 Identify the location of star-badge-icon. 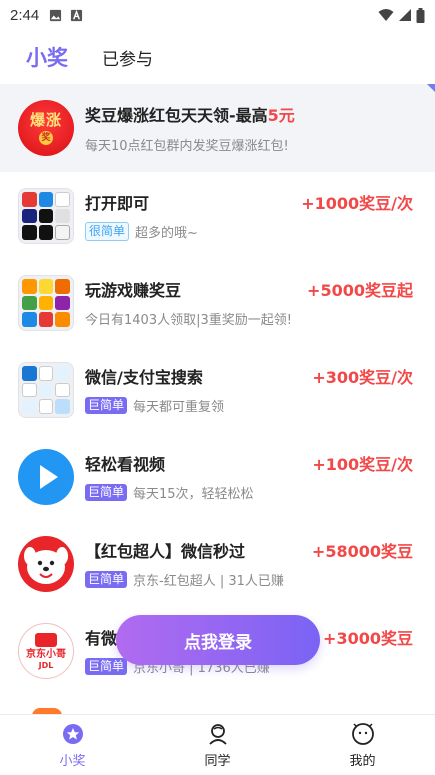
(72, 733).